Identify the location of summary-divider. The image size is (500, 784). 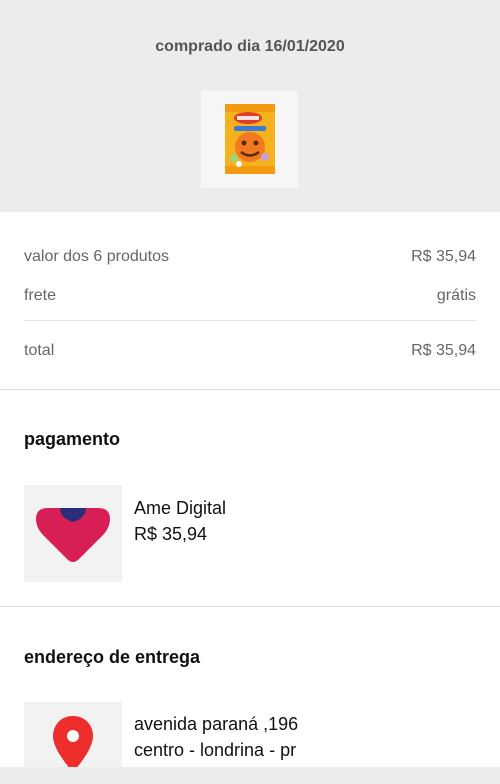
(250, 320).